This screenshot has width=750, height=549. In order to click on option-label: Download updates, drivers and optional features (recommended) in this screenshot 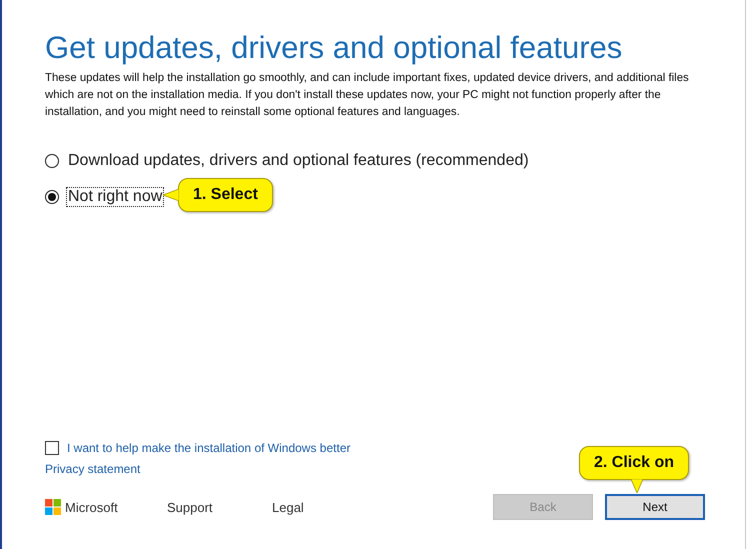, I will do `click(298, 161)`.